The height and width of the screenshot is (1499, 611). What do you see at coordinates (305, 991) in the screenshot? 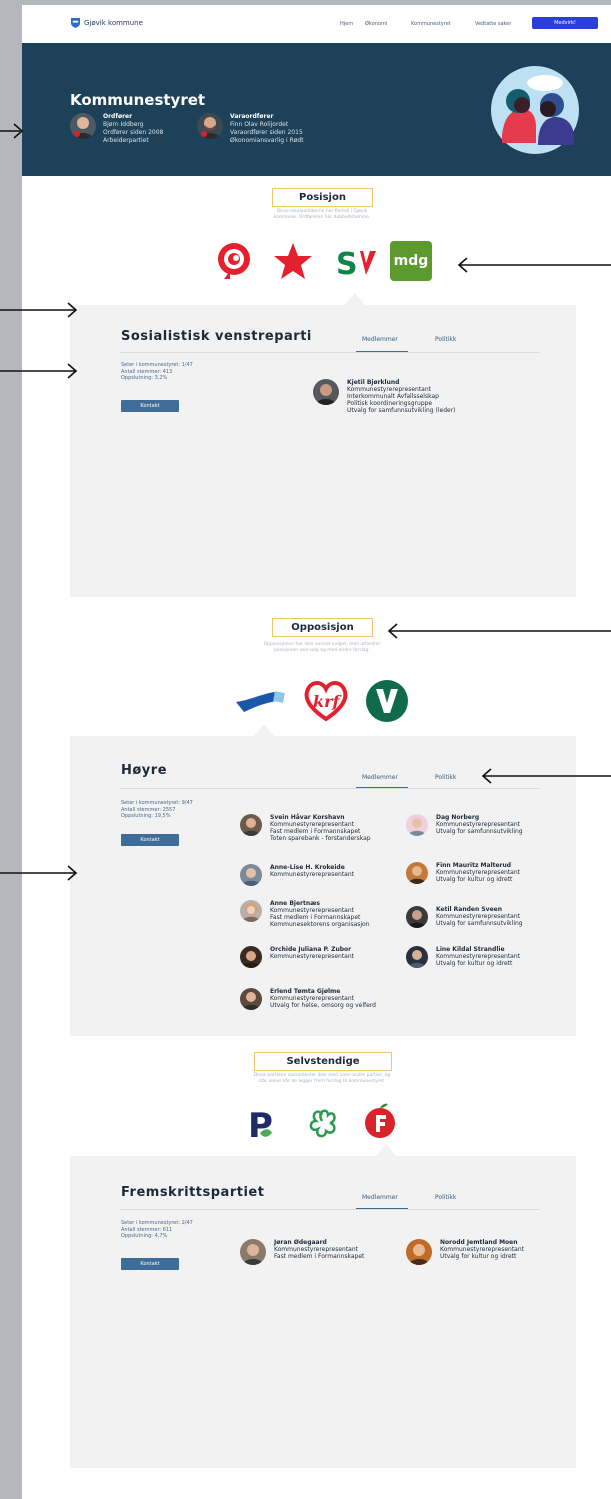
I see `member-name: Erlend Tømta Gjølme` at bounding box center [305, 991].